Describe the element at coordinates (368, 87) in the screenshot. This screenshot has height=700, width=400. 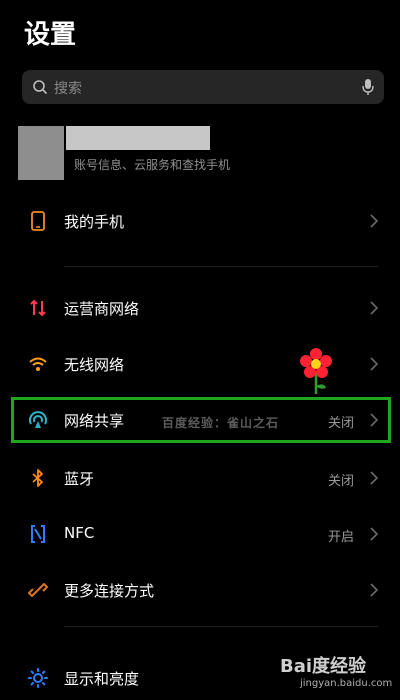
I see `microphone-icon` at that location.